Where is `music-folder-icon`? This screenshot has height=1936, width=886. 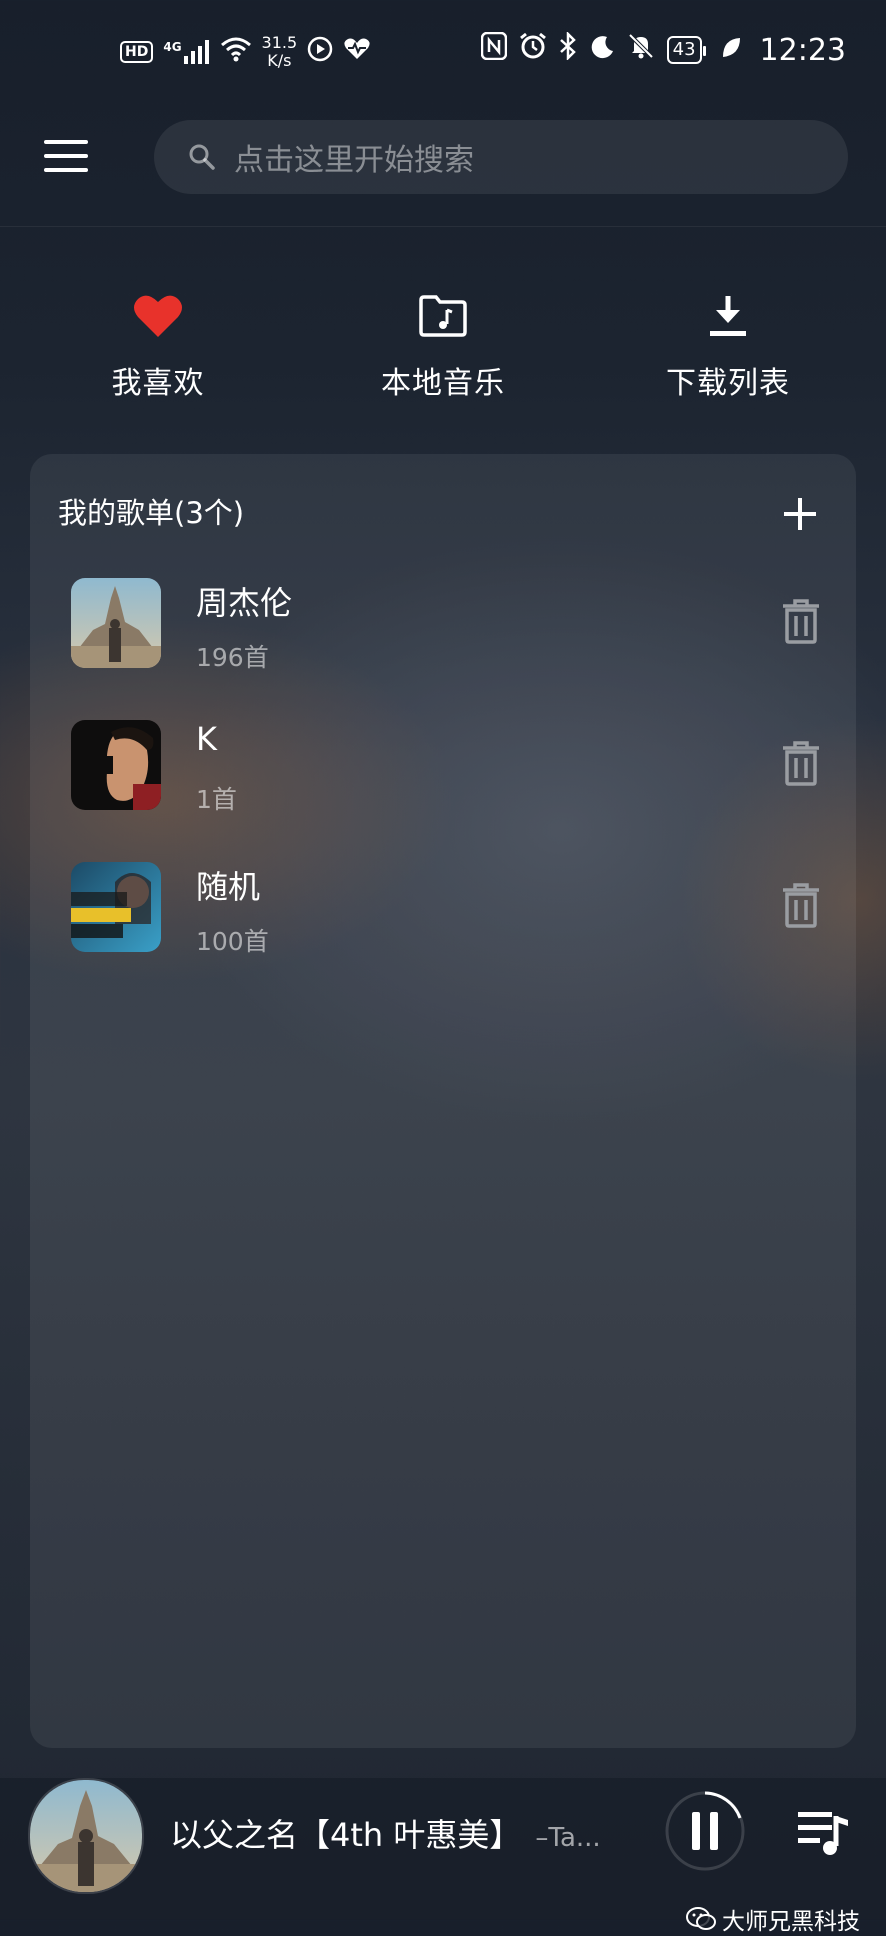 music-folder-icon is located at coordinates (443, 316).